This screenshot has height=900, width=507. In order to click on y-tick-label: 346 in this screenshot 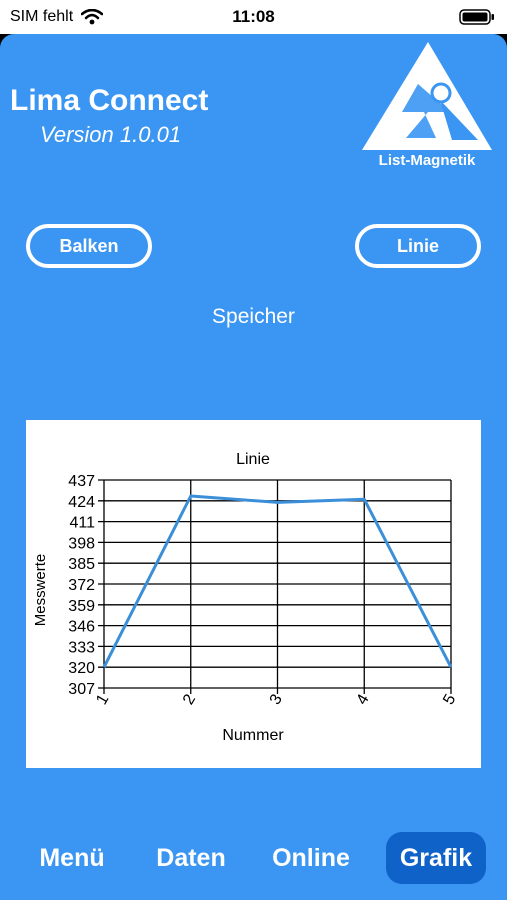, I will do `click(81, 627)`.